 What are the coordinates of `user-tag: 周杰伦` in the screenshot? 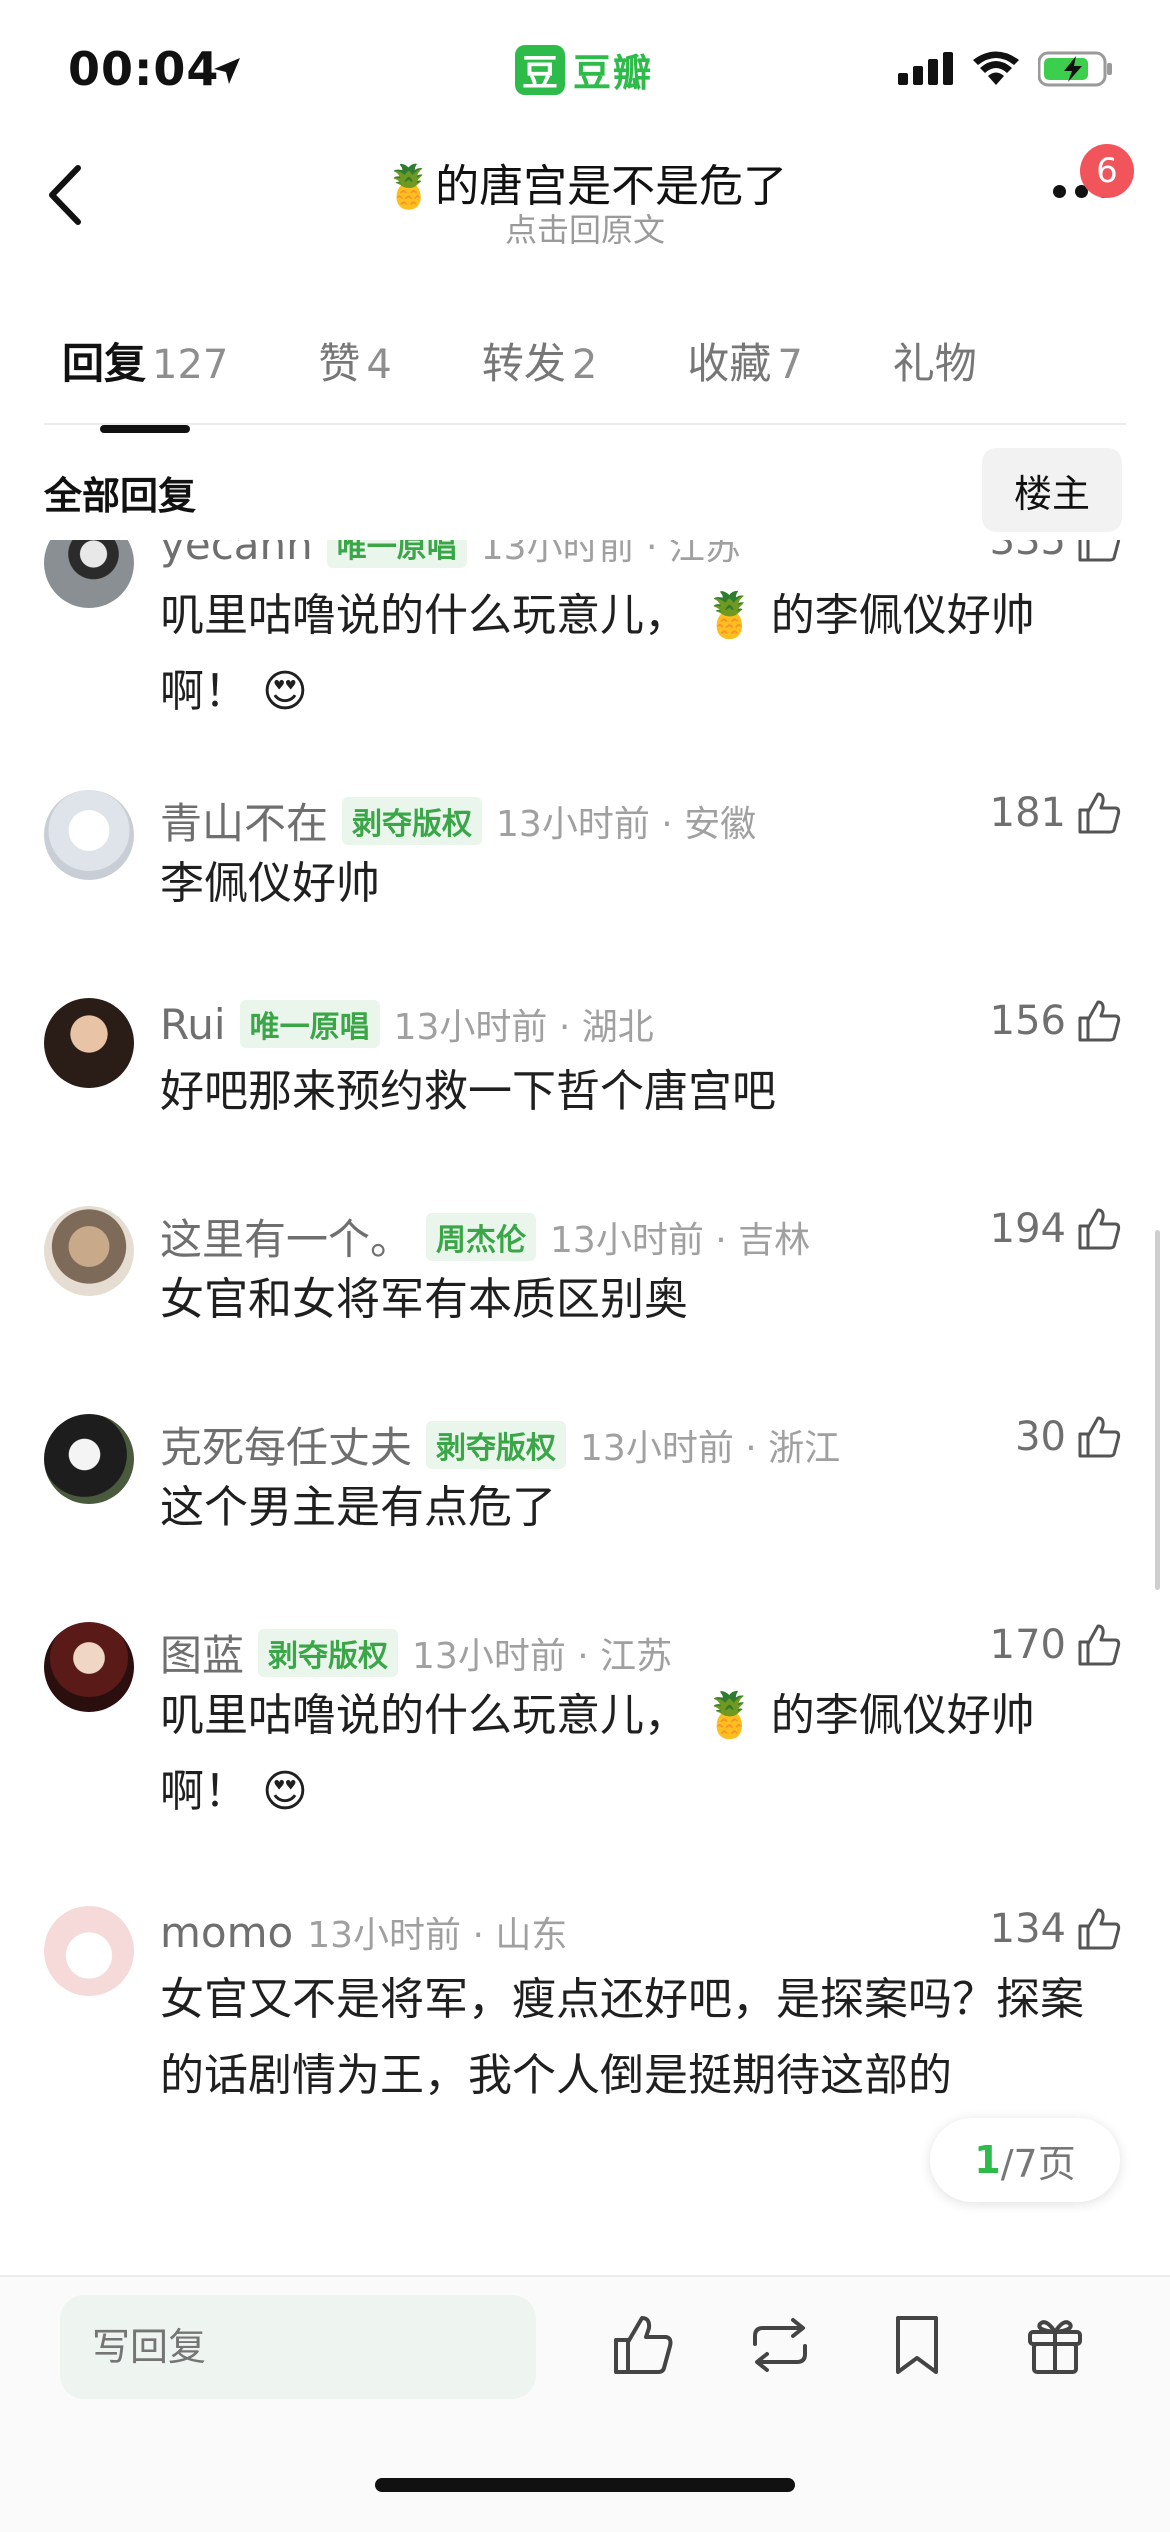 It's located at (481, 1236).